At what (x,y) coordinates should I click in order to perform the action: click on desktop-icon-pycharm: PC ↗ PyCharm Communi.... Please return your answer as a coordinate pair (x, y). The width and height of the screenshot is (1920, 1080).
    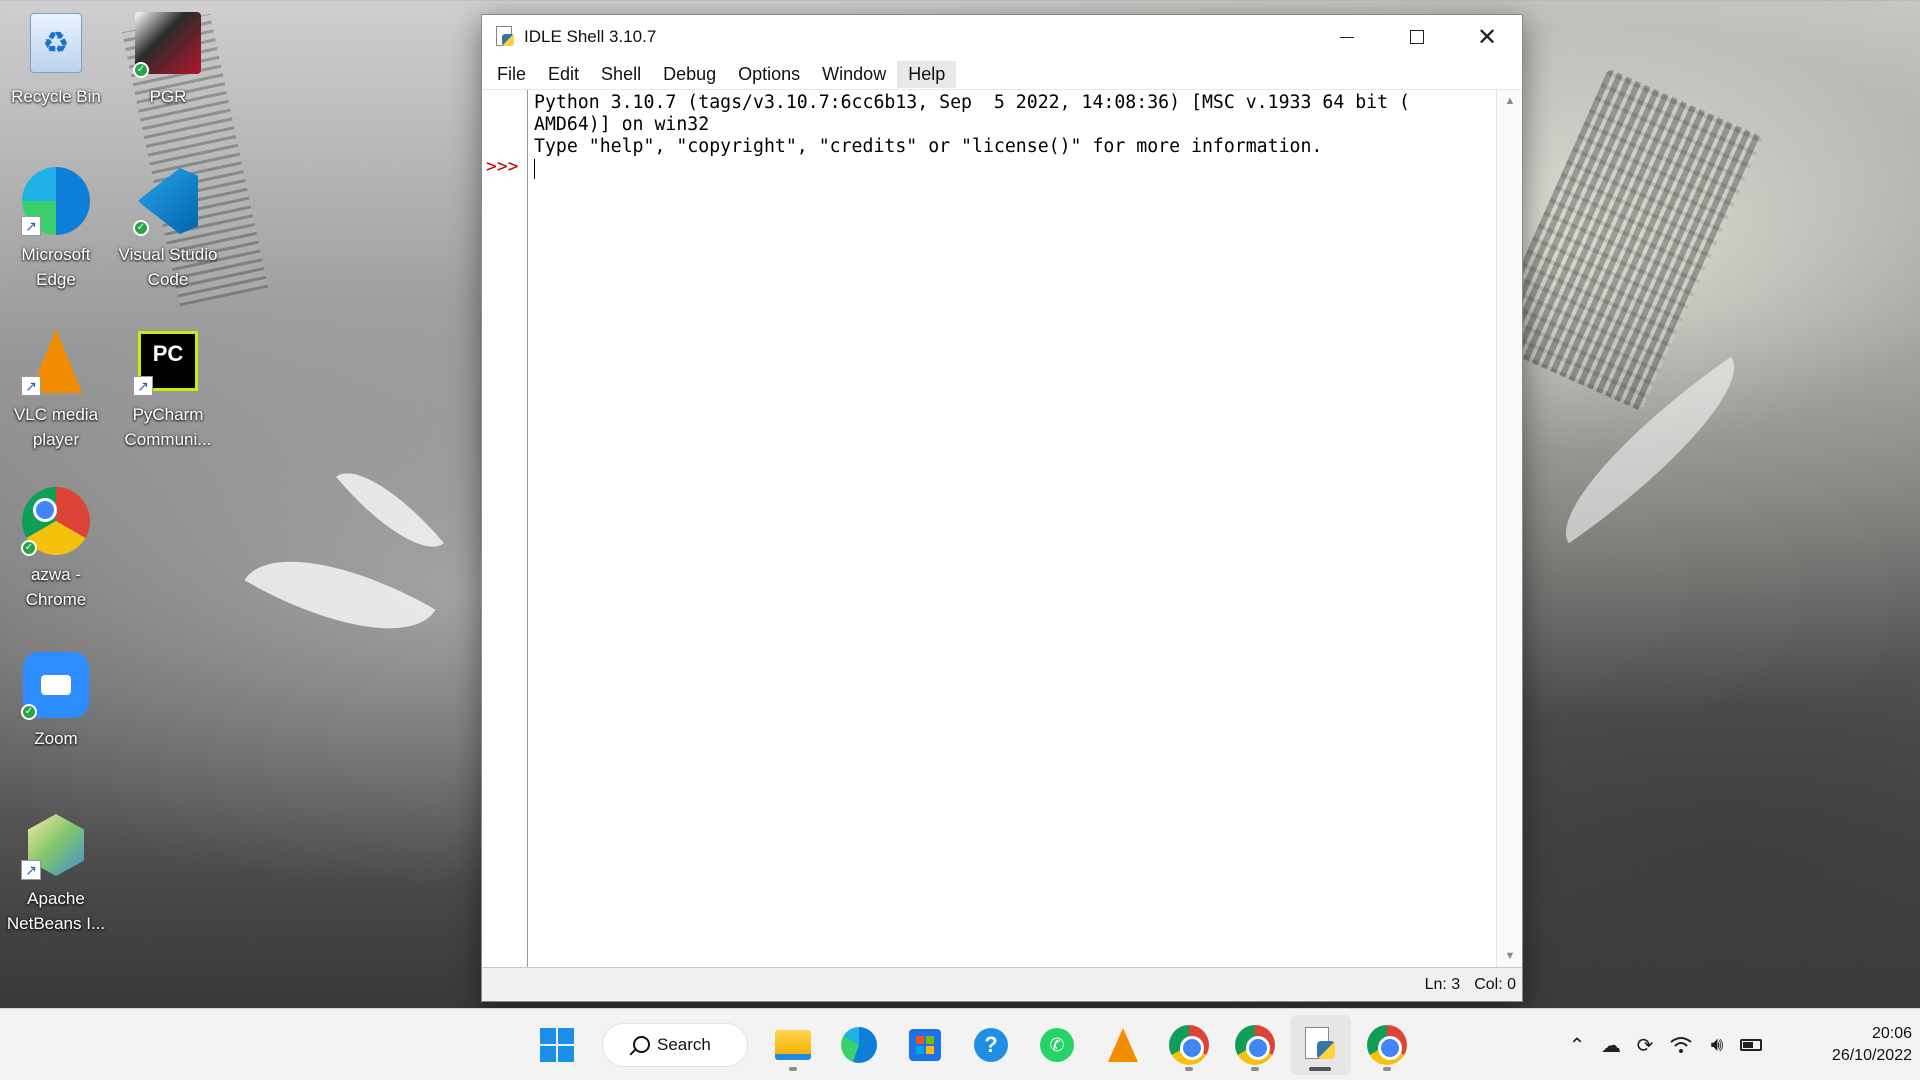
    Looking at the image, I should click on (168, 388).